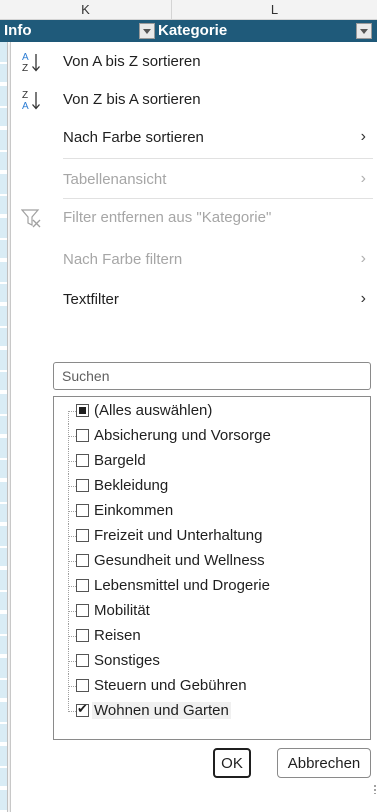 Image resolution: width=377 pixels, height=812 pixels. What do you see at coordinates (131, 485) in the screenshot?
I see `list-item-label: Bekleidung` at bounding box center [131, 485].